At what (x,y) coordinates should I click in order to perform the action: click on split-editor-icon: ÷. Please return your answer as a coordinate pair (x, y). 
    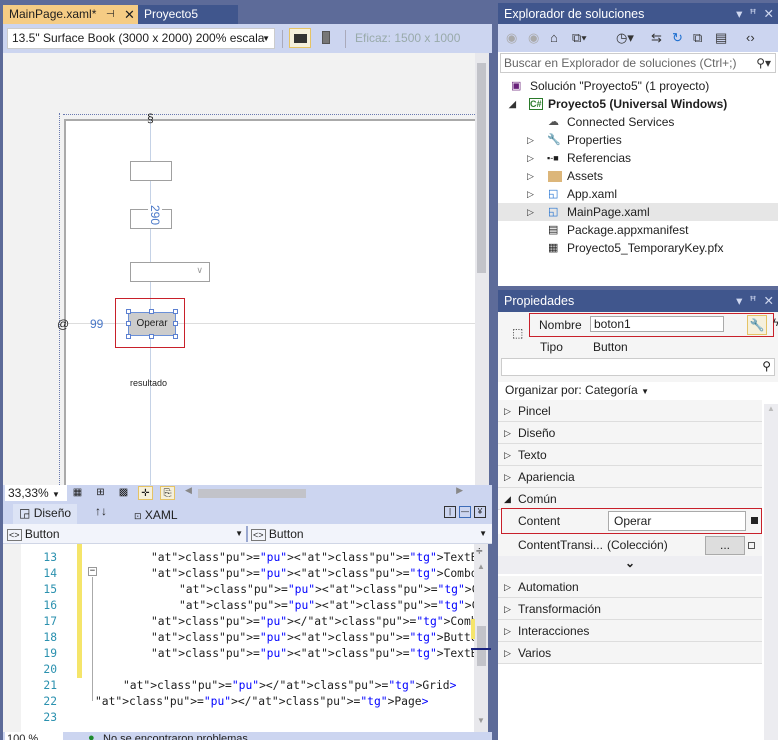
    Looking at the image, I should click on (479, 551).